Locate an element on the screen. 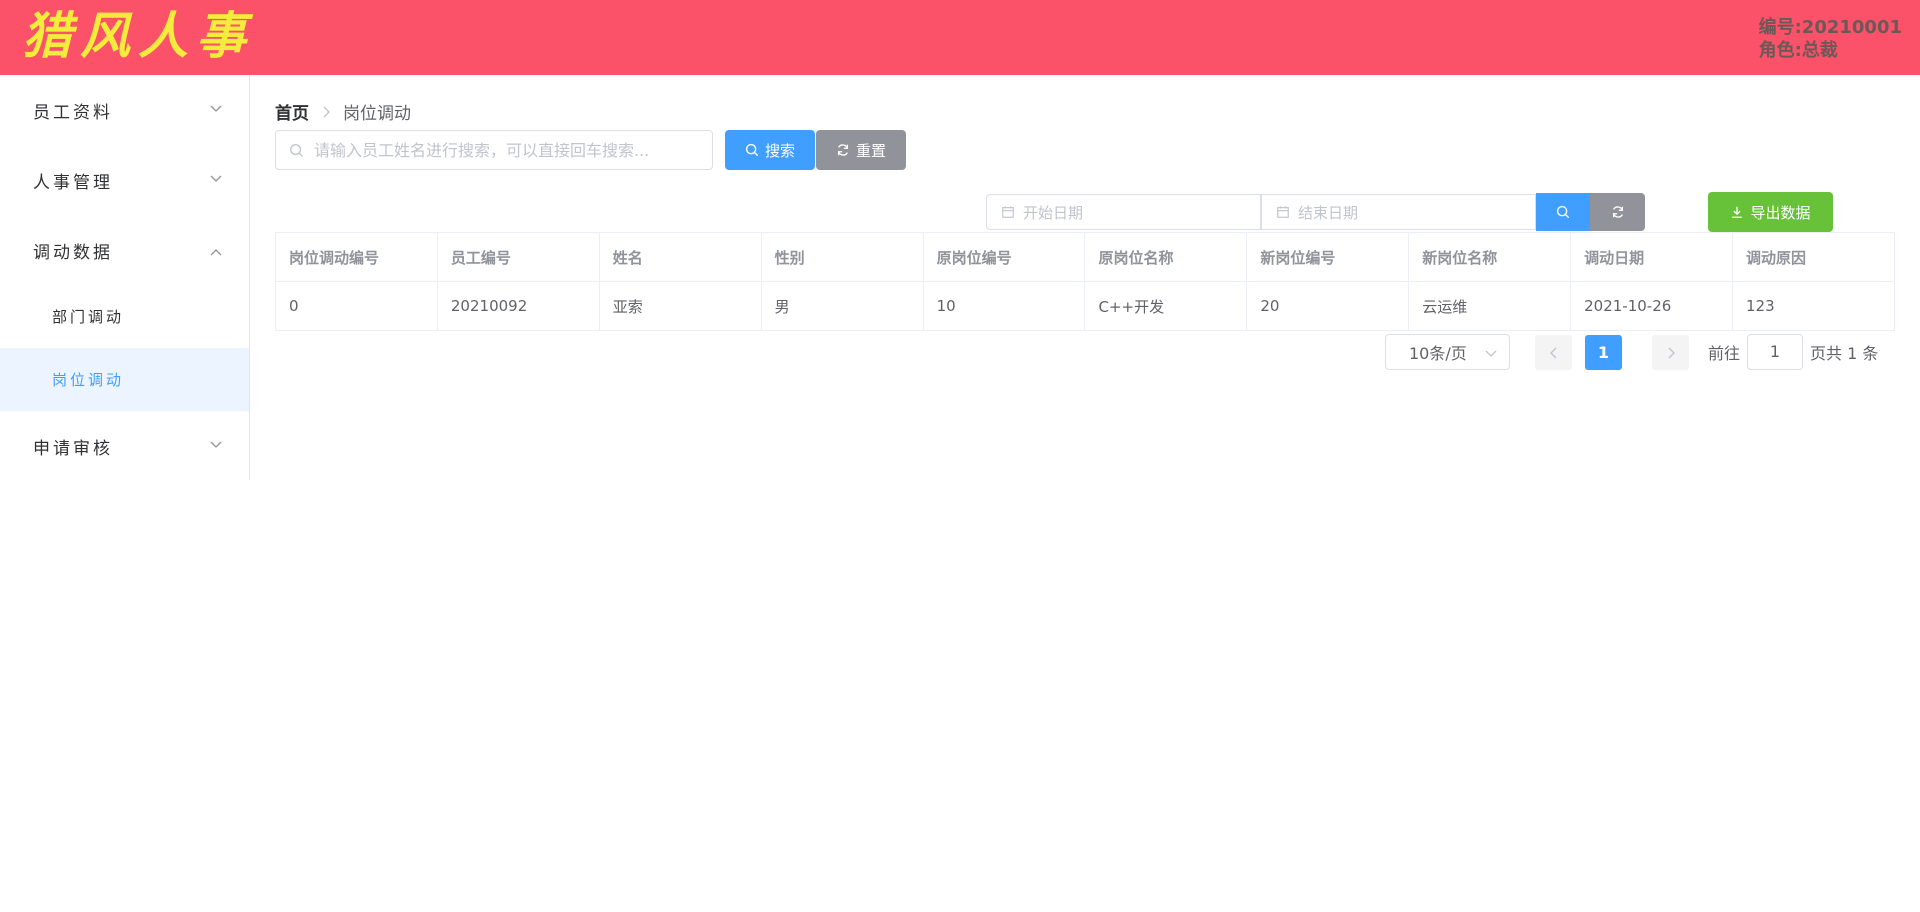 The width and height of the screenshot is (1920, 912). column-header: 原岗位名称 is located at coordinates (1166, 257).